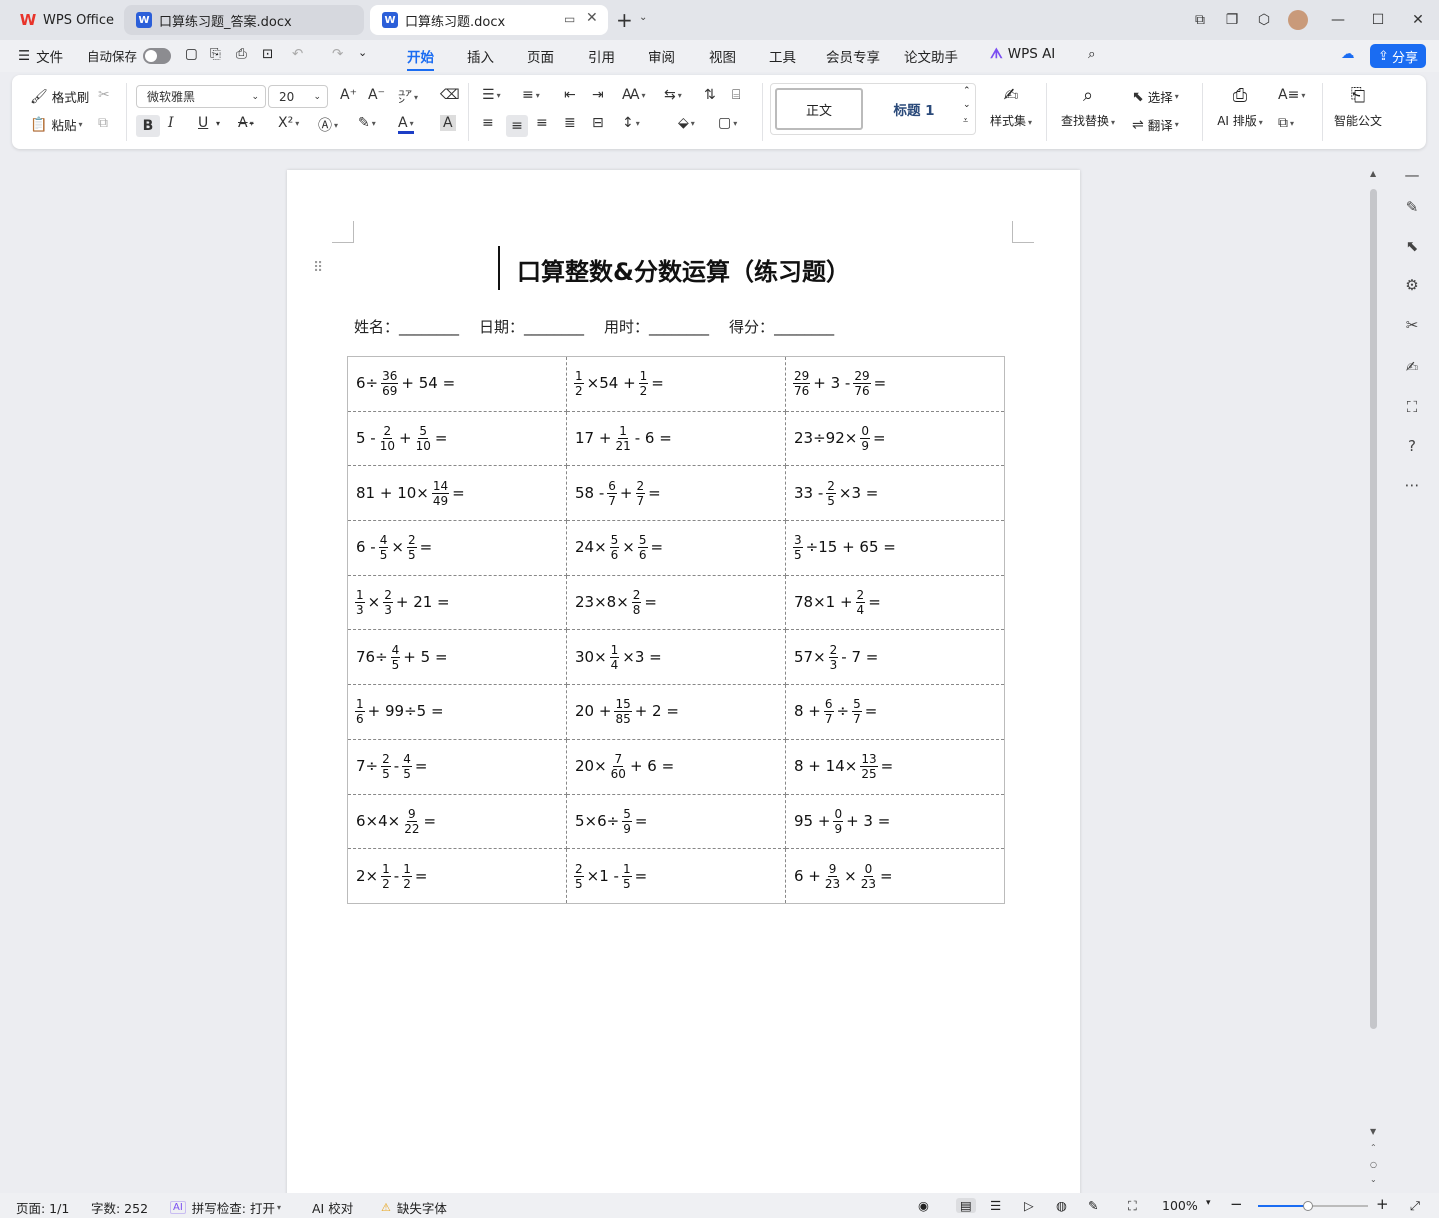 The width and height of the screenshot is (1439, 1218). Describe the element at coordinates (1373, 173) in the screenshot. I see `scroll-up-icon: ▲` at that location.